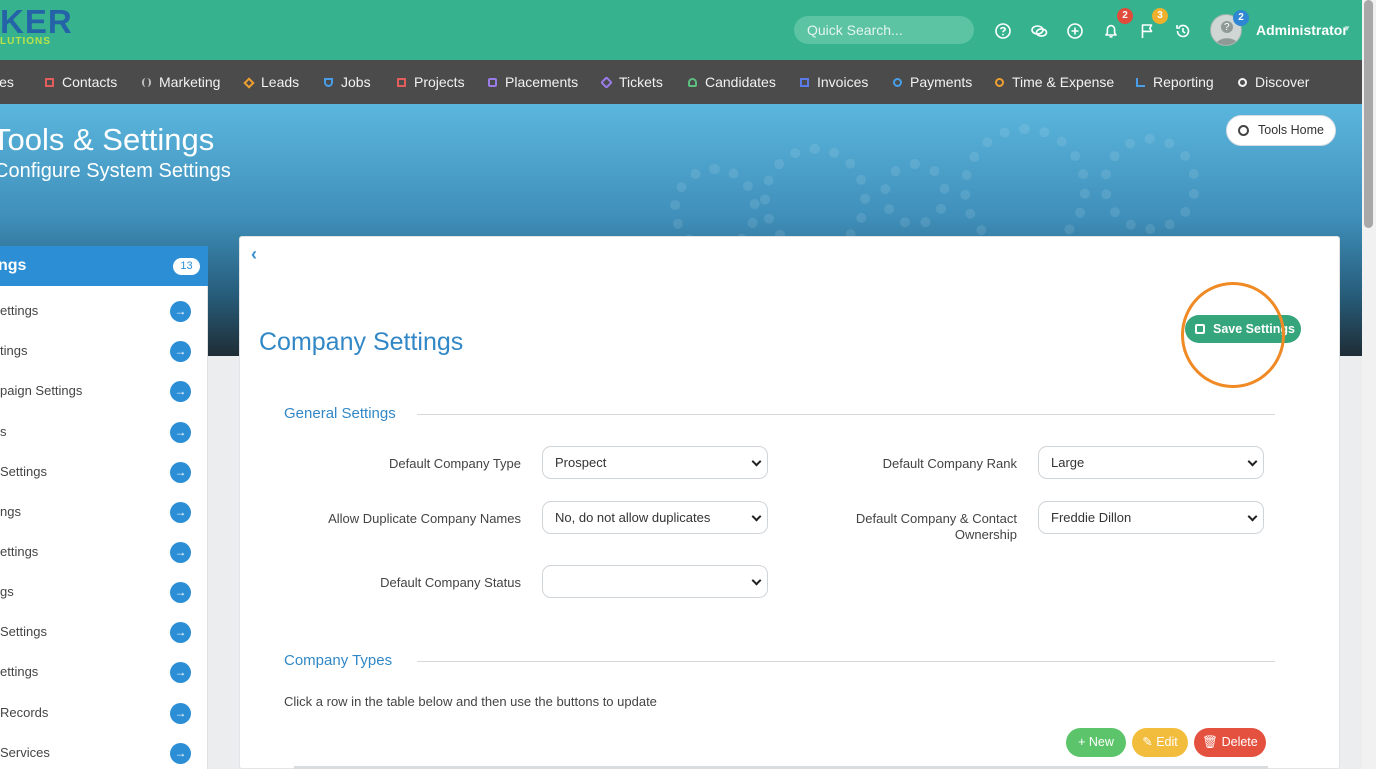  Describe the element at coordinates (1068, 462) in the screenshot. I see `select-value: Large` at that location.